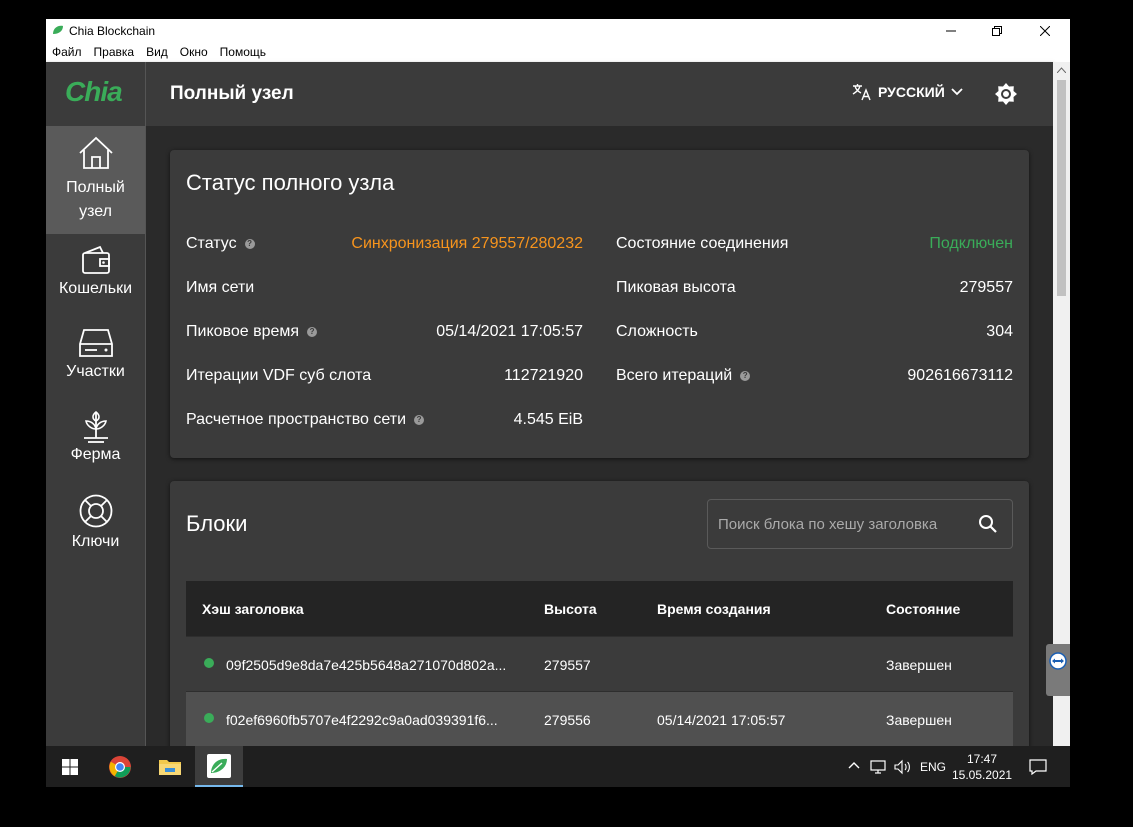 Image resolution: width=1133 pixels, height=827 pixels. What do you see at coordinates (854, 765) in the screenshot?
I see `chevron-up-icon` at bounding box center [854, 765].